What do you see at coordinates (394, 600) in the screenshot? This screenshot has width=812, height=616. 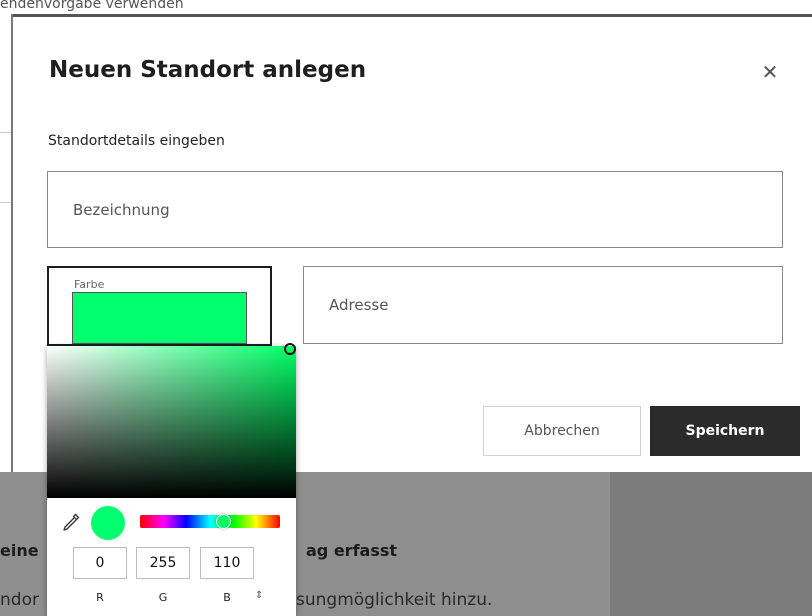 I see `background-subtext-right: sungmöglichkeit hinzu.` at bounding box center [394, 600].